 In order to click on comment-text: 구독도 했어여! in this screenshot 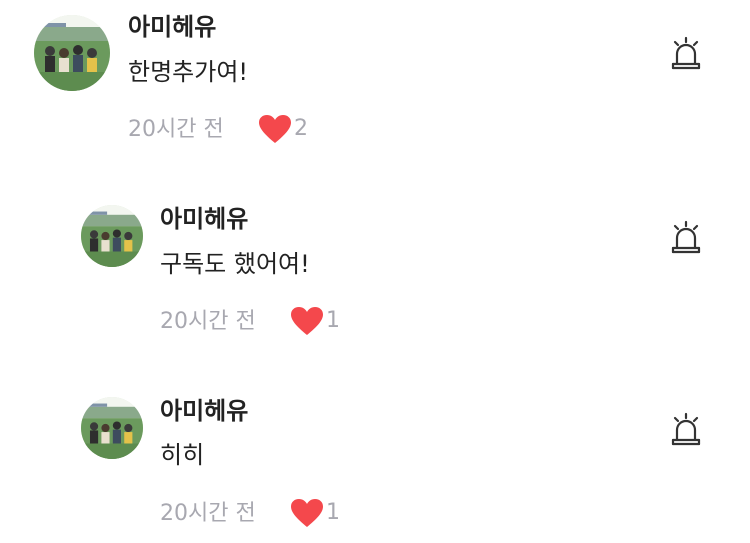, I will do `click(235, 264)`.